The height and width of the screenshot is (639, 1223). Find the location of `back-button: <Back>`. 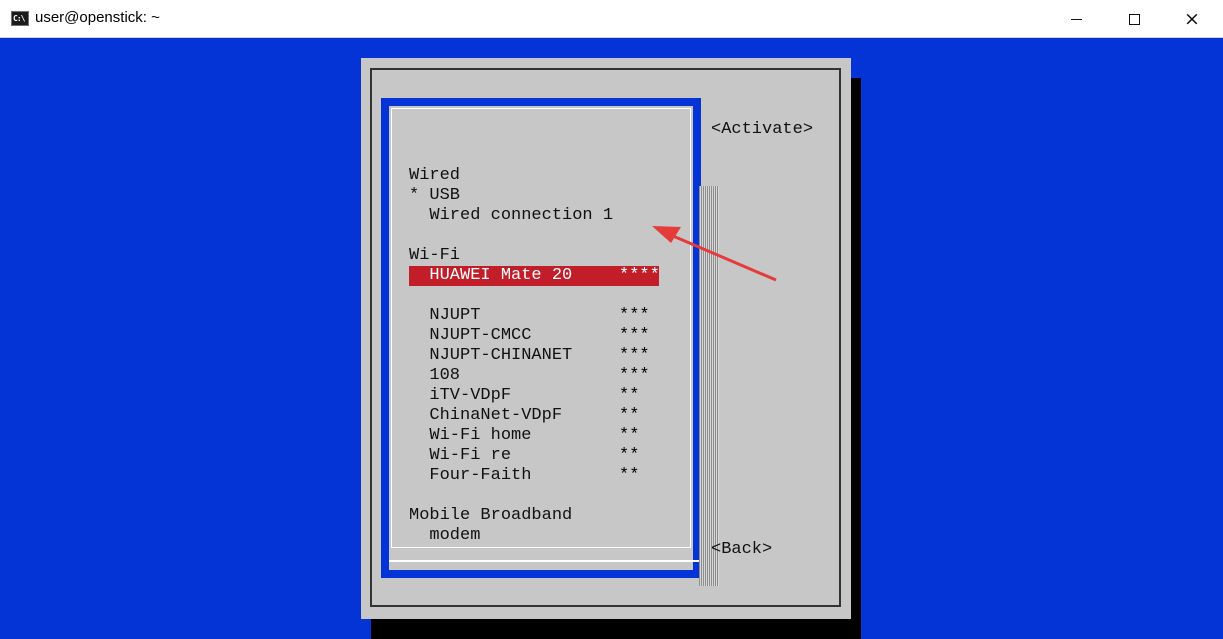

back-button: <Back> is located at coordinates (741, 549).